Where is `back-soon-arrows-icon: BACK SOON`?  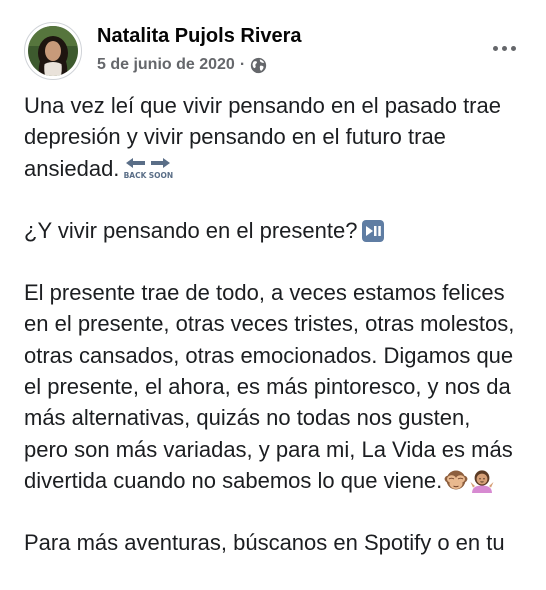
back-soon-arrows-icon: BACK SOON is located at coordinates (148, 169).